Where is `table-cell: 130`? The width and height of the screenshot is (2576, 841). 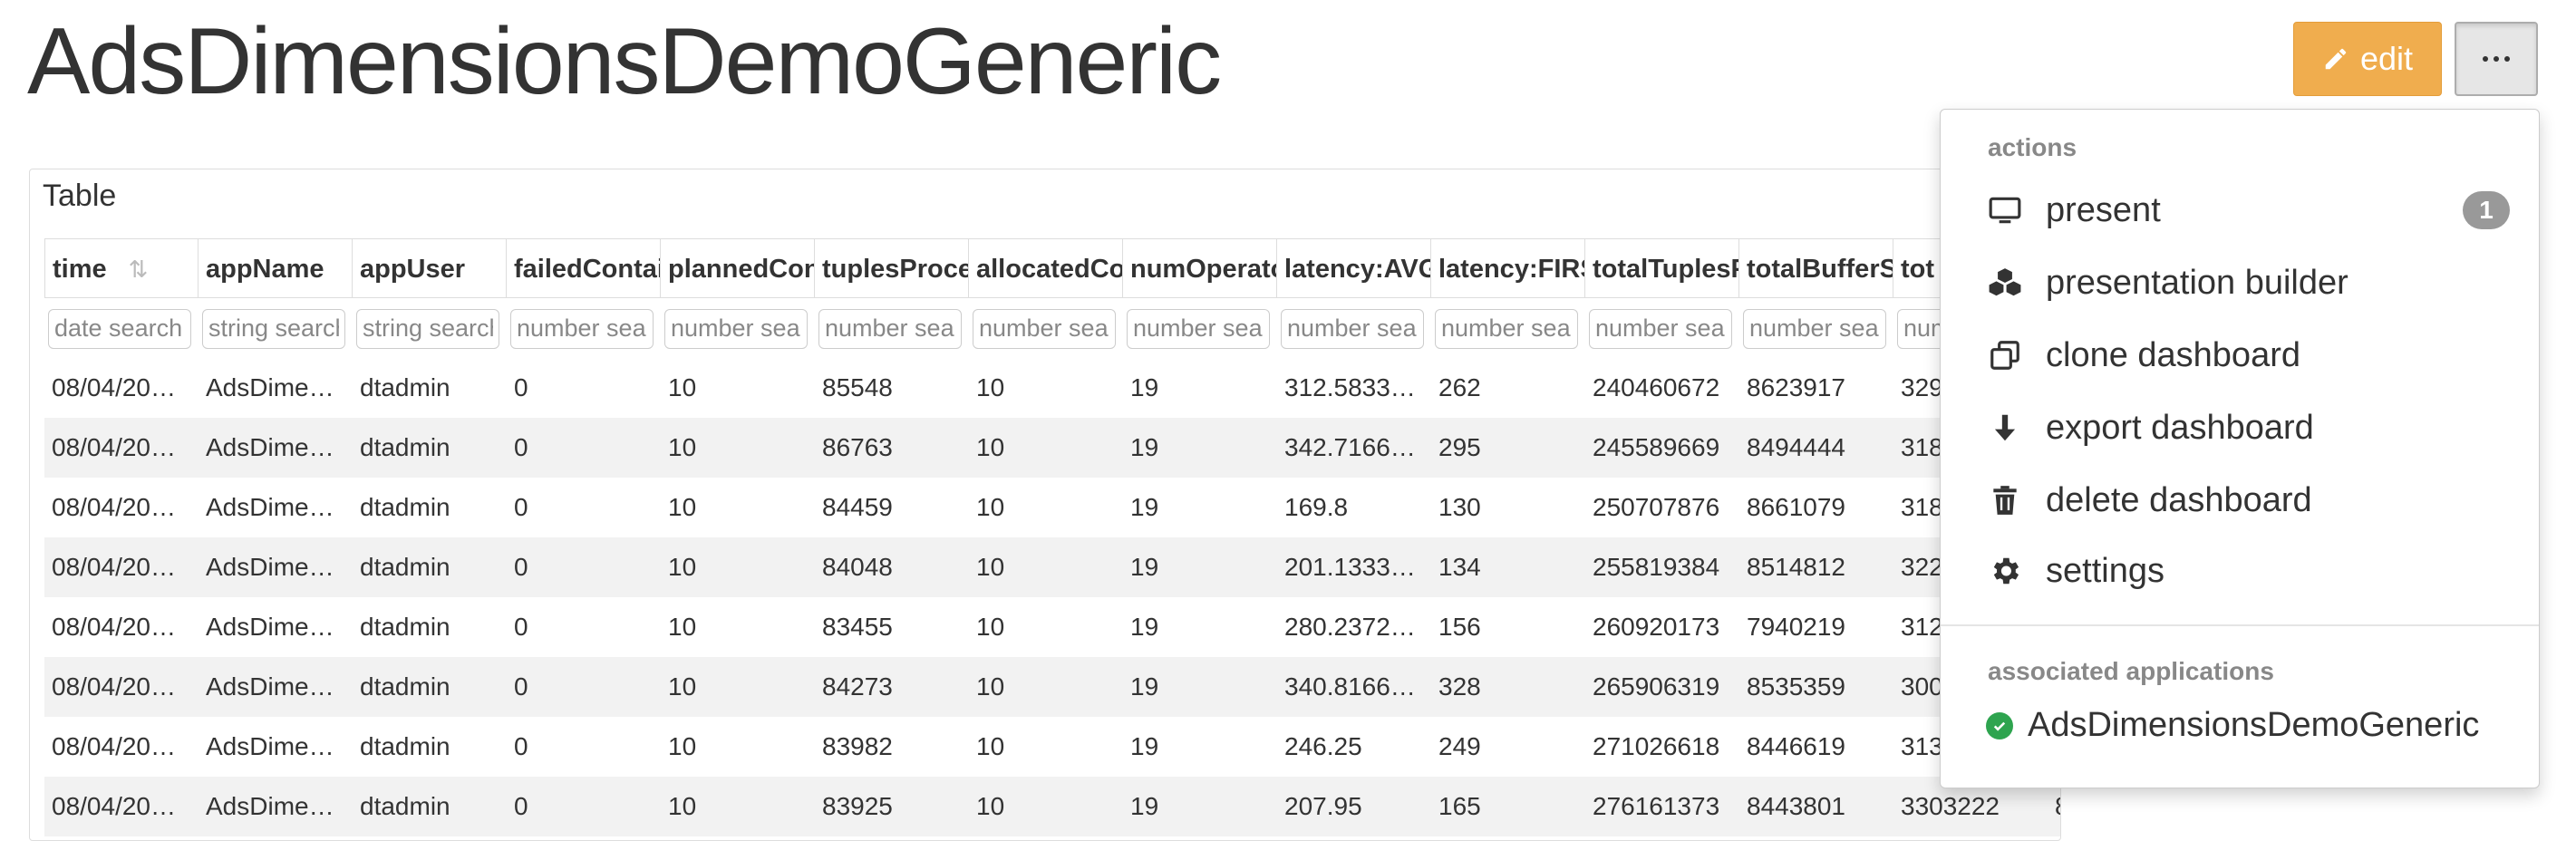 table-cell: 130 is located at coordinates (1459, 507).